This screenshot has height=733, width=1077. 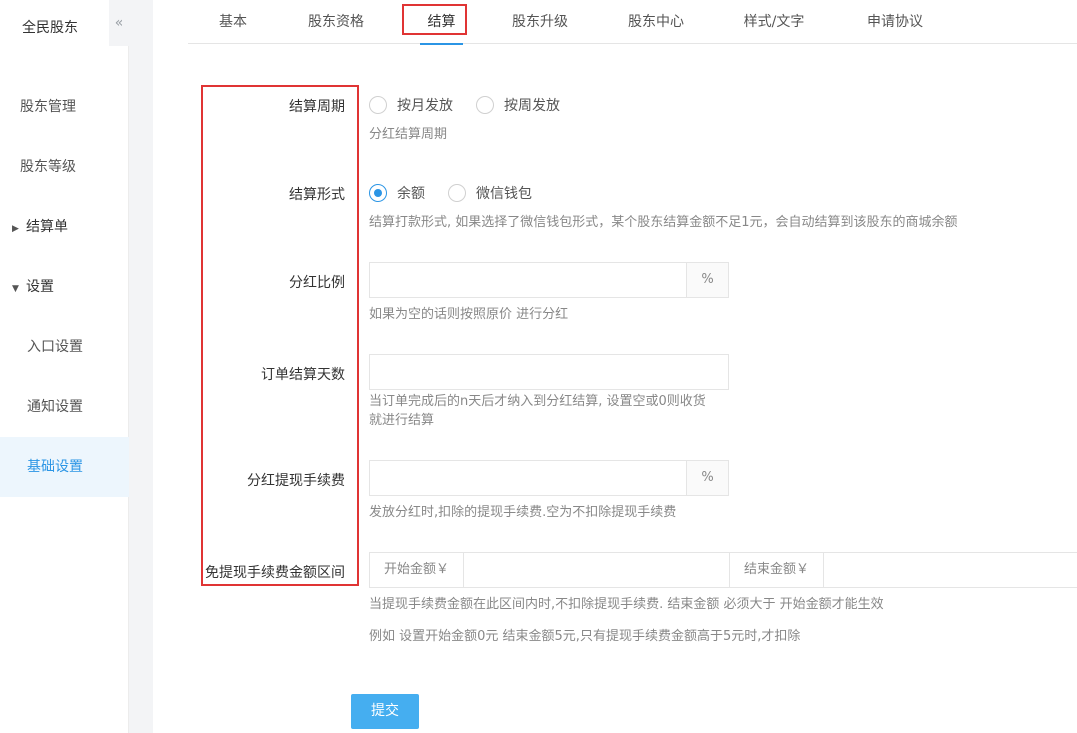 I want to click on submit-button: 提交, so click(x=385, y=711).